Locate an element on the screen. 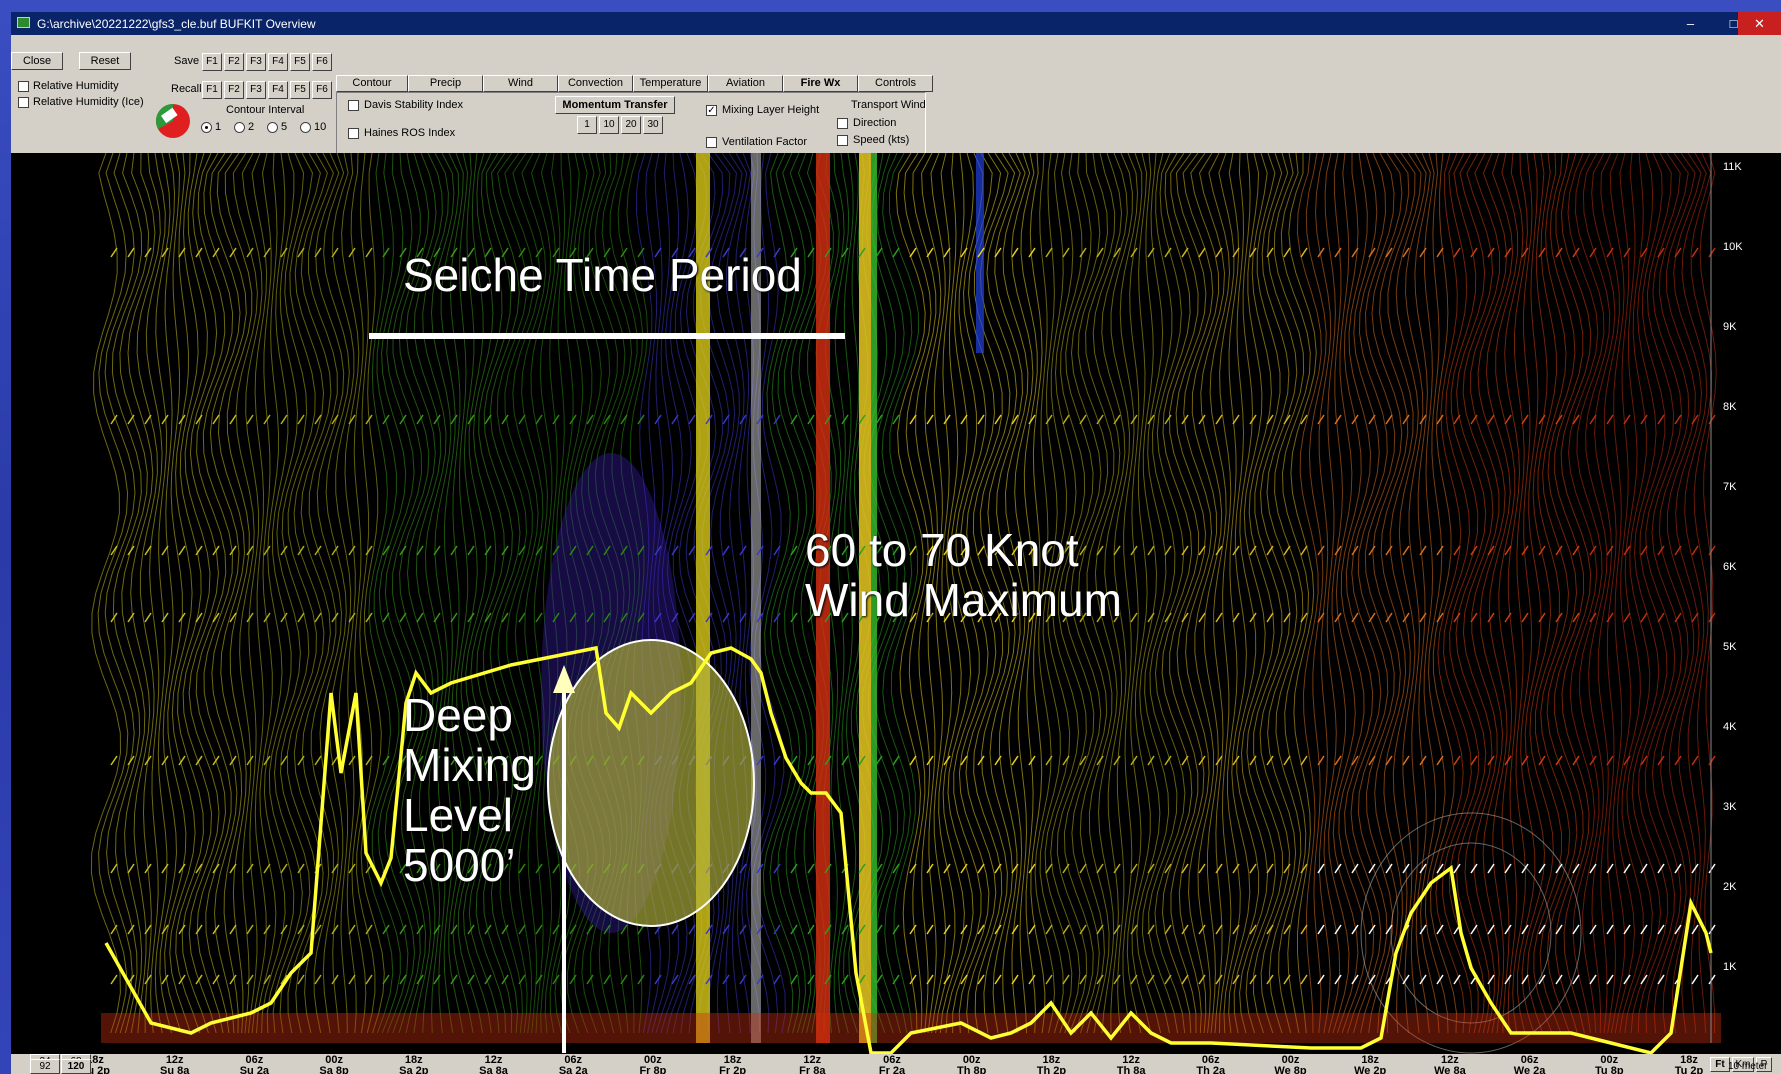 Image resolution: width=1781 pixels, height=1074 pixels. recall-f6-button: F6 is located at coordinates (322, 90).